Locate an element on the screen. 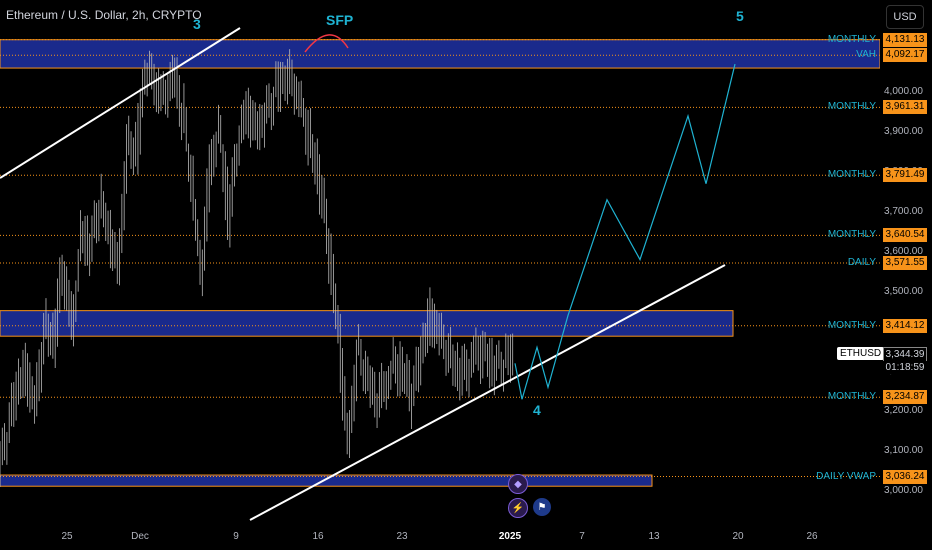  wave-3-label: 3 is located at coordinates (197, 24).